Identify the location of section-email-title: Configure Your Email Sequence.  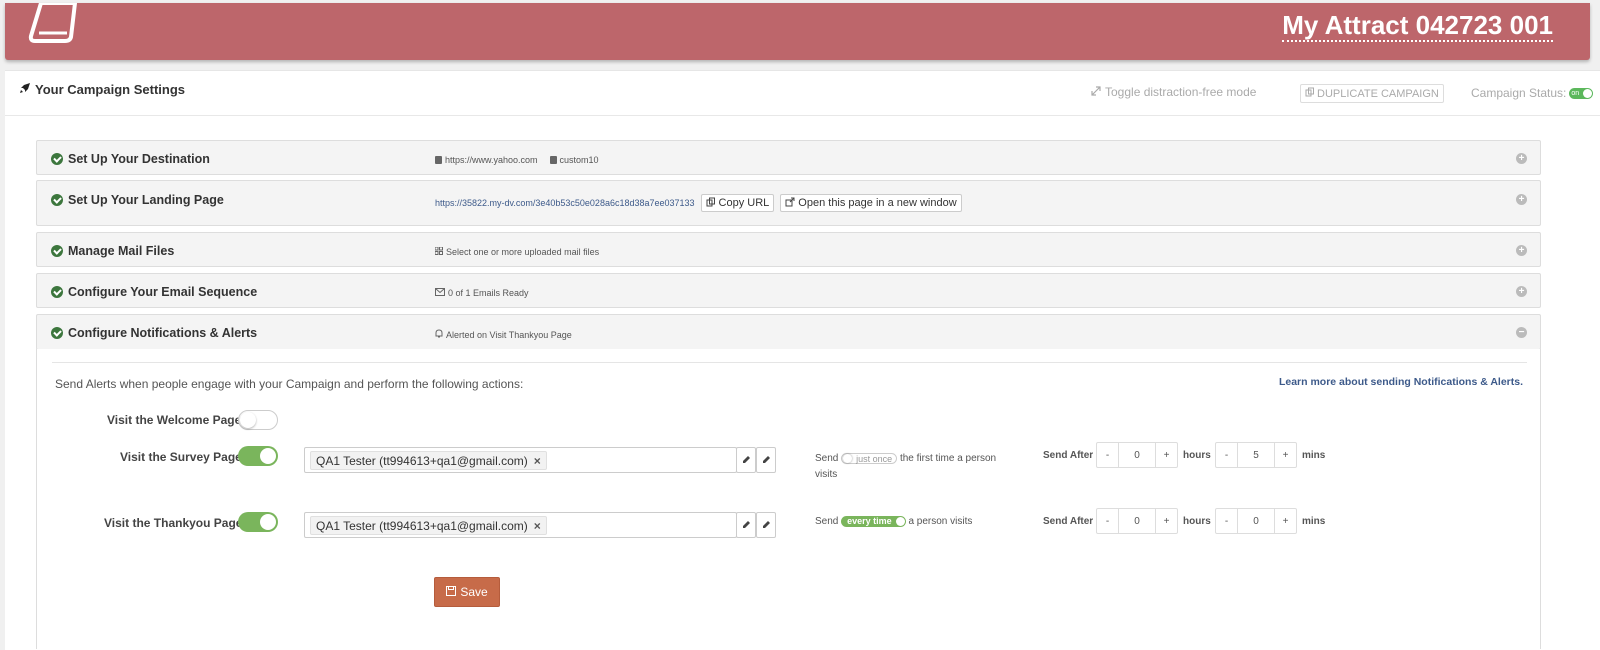
(154, 292).